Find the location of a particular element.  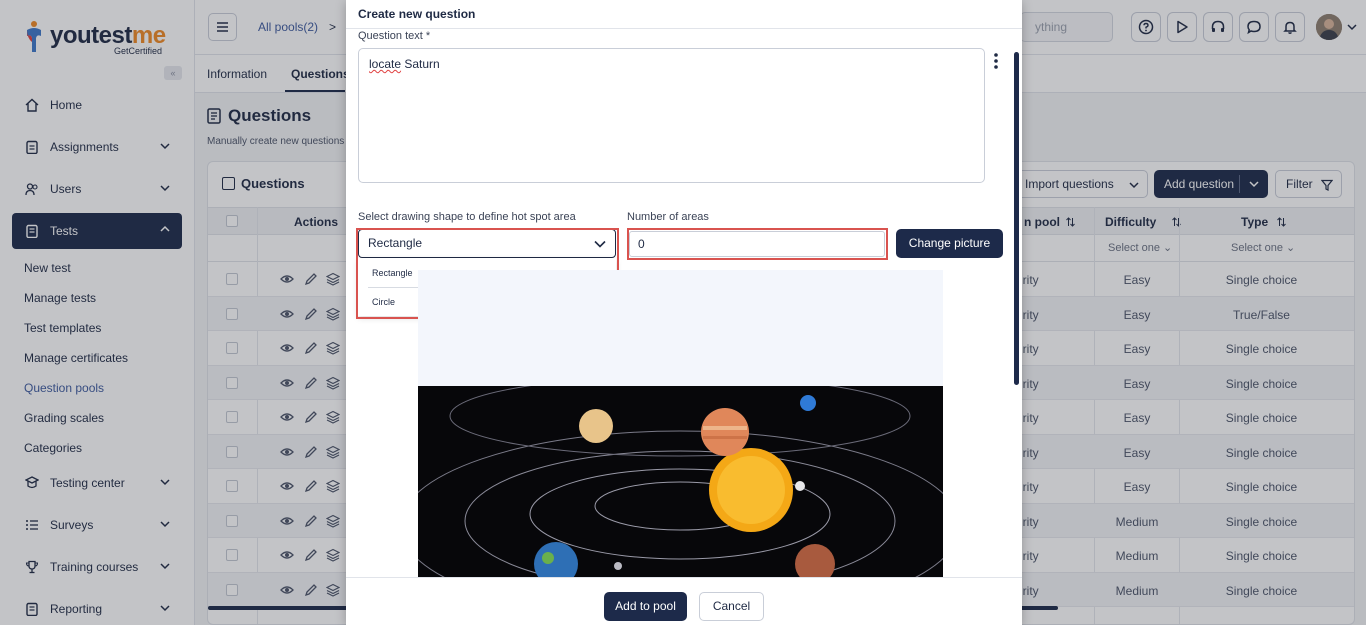

modal-scrollbar is located at coordinates (1016, 218).